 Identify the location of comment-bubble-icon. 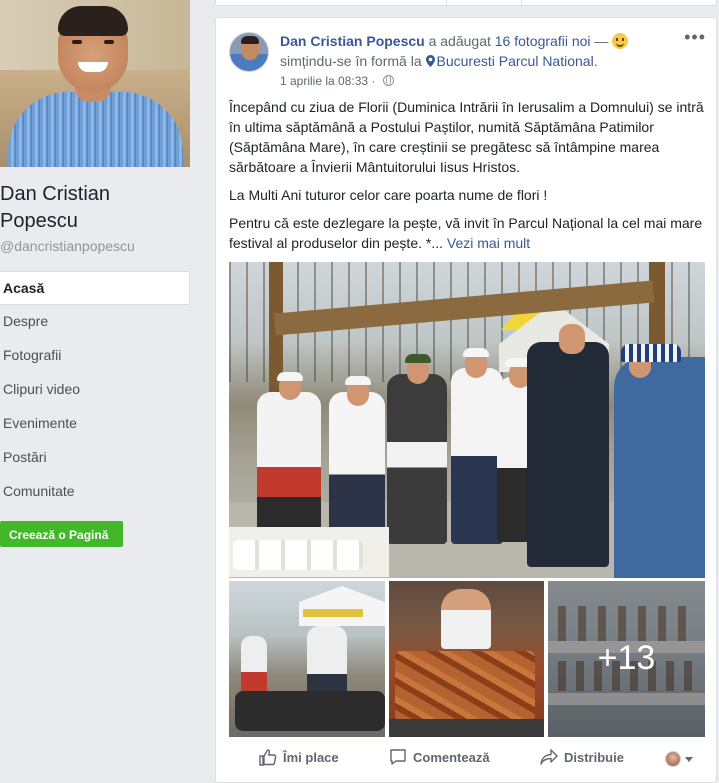
(398, 757).